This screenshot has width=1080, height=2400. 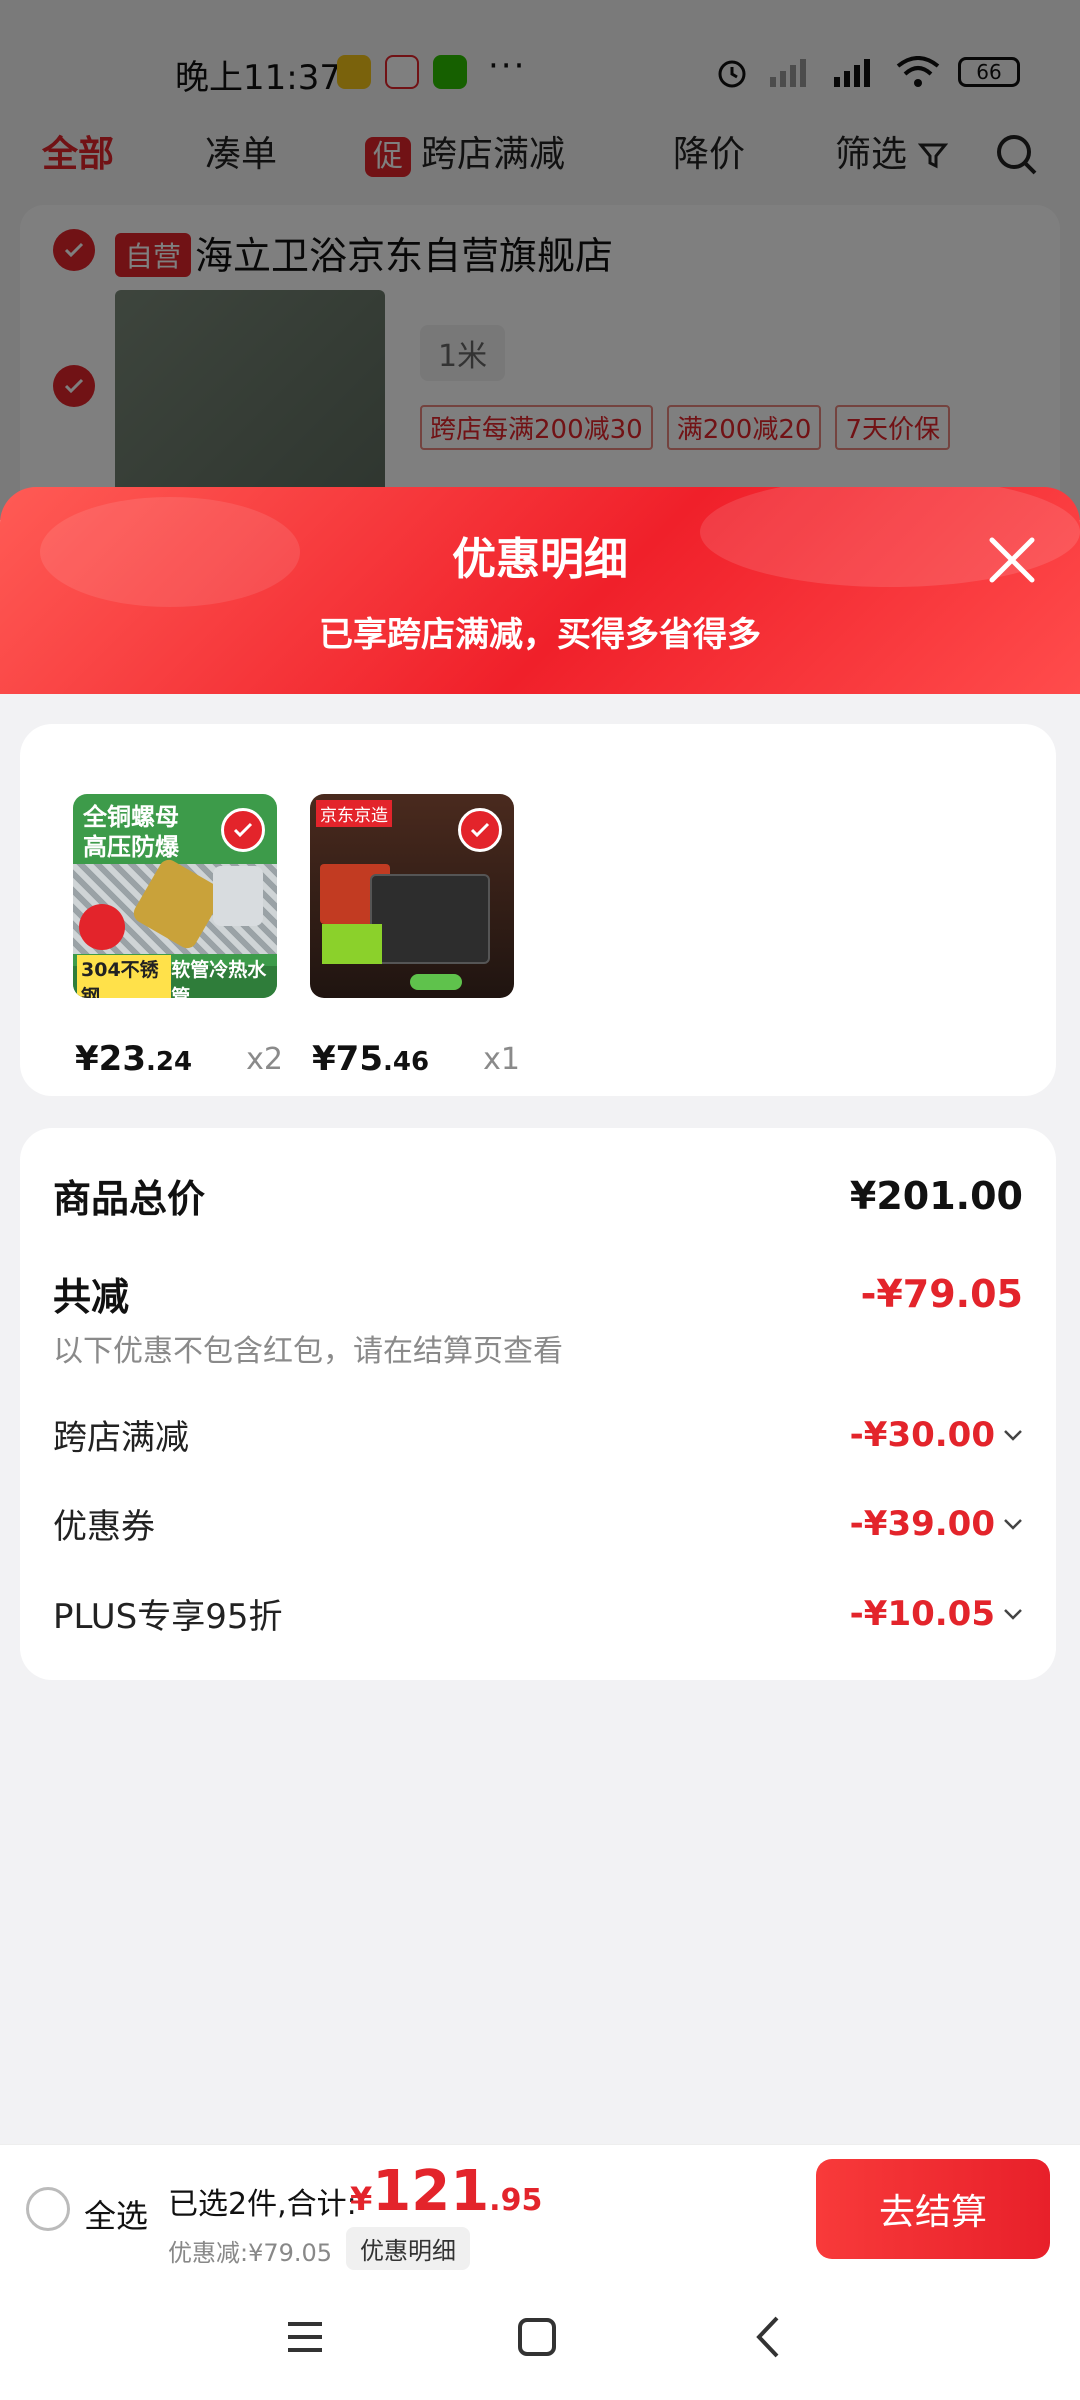 I want to click on image-badge: 304不锈钢, so click(x=124, y=976).